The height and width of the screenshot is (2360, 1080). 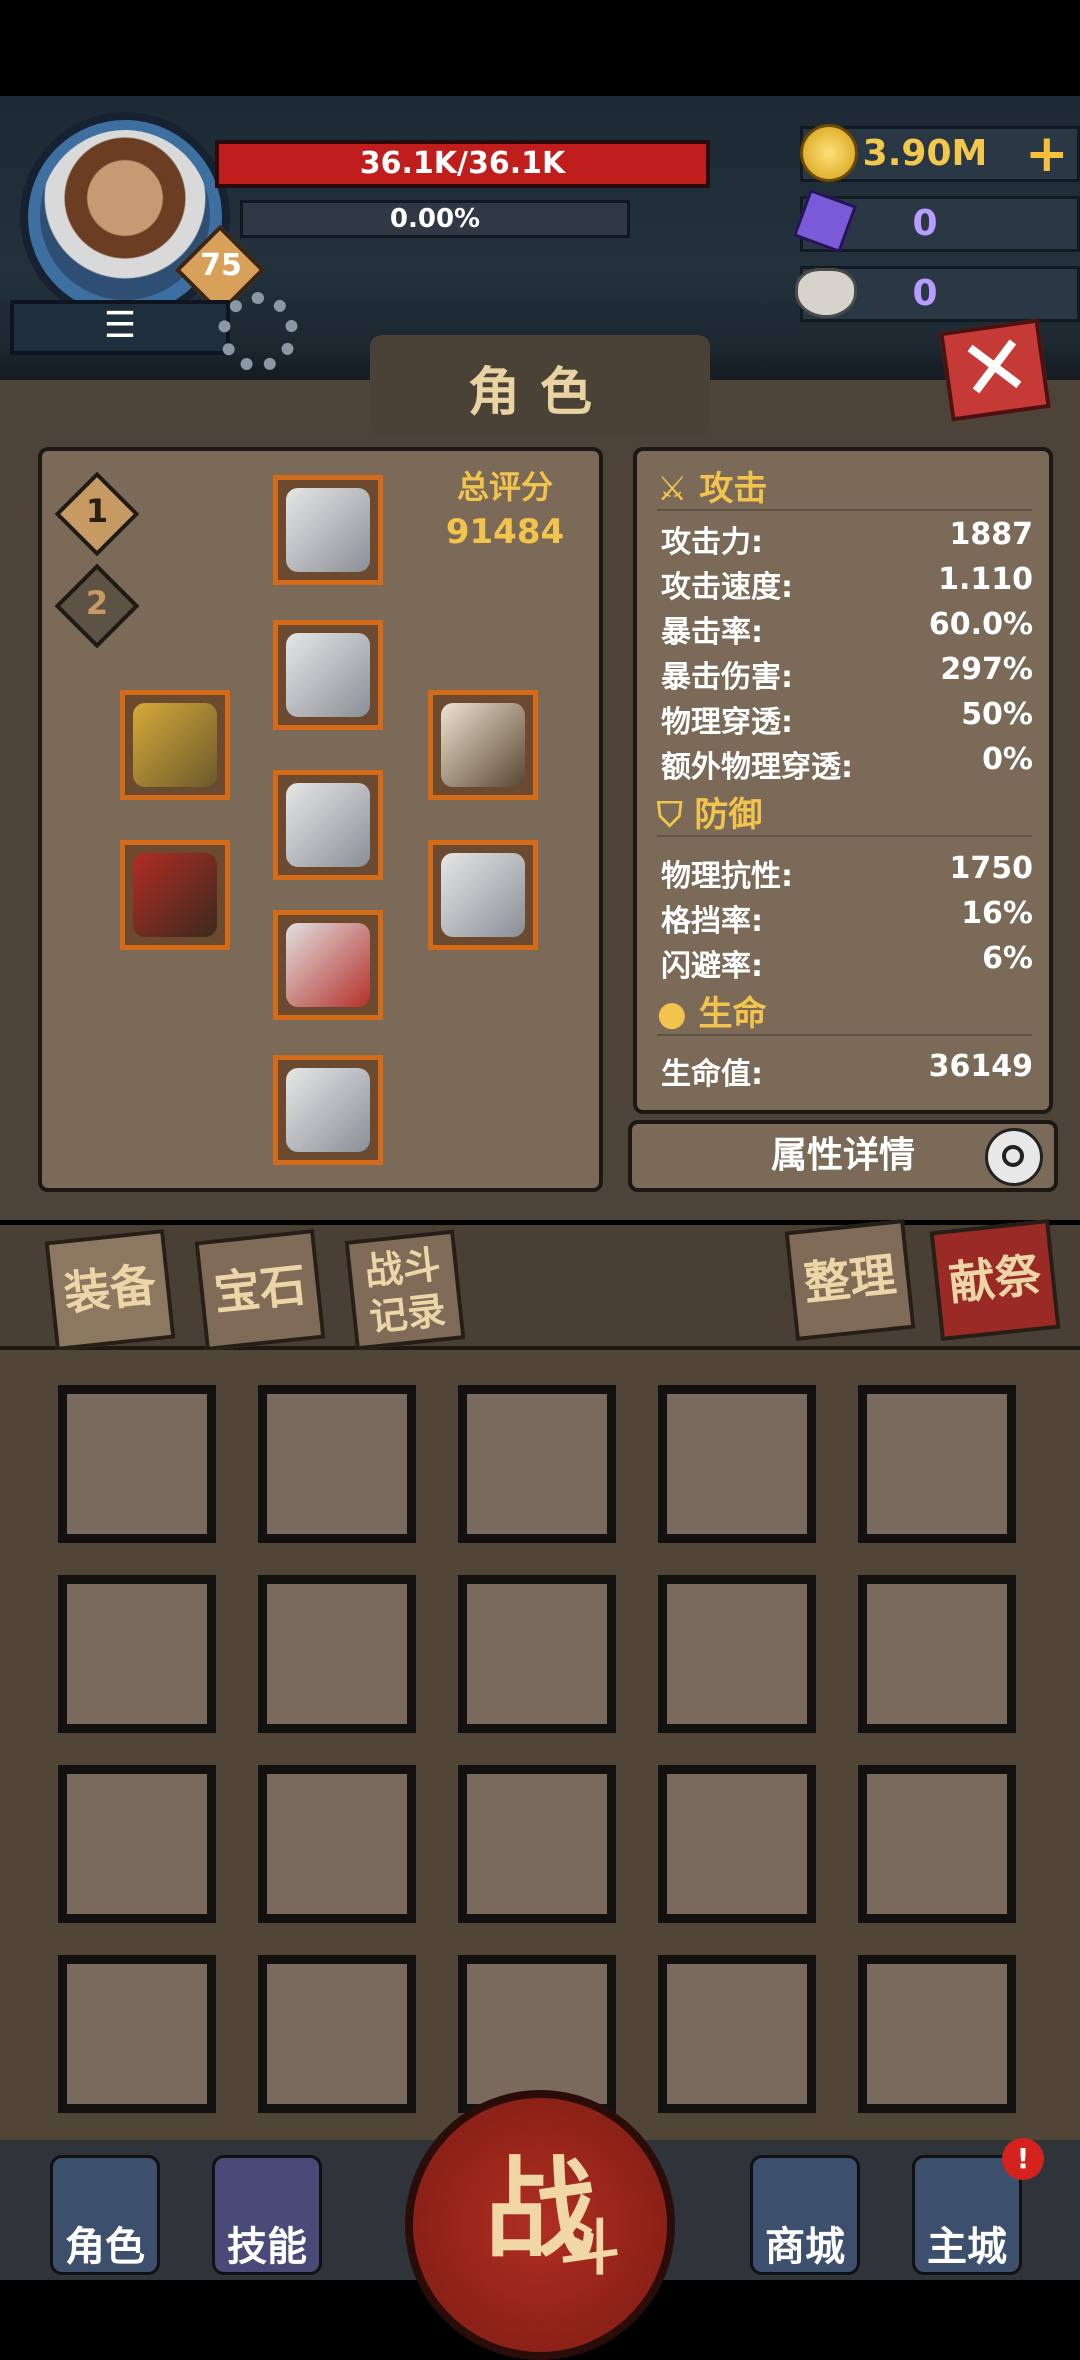 What do you see at coordinates (805, 2247) in the screenshot?
I see `nav-shop-label: 商城` at bounding box center [805, 2247].